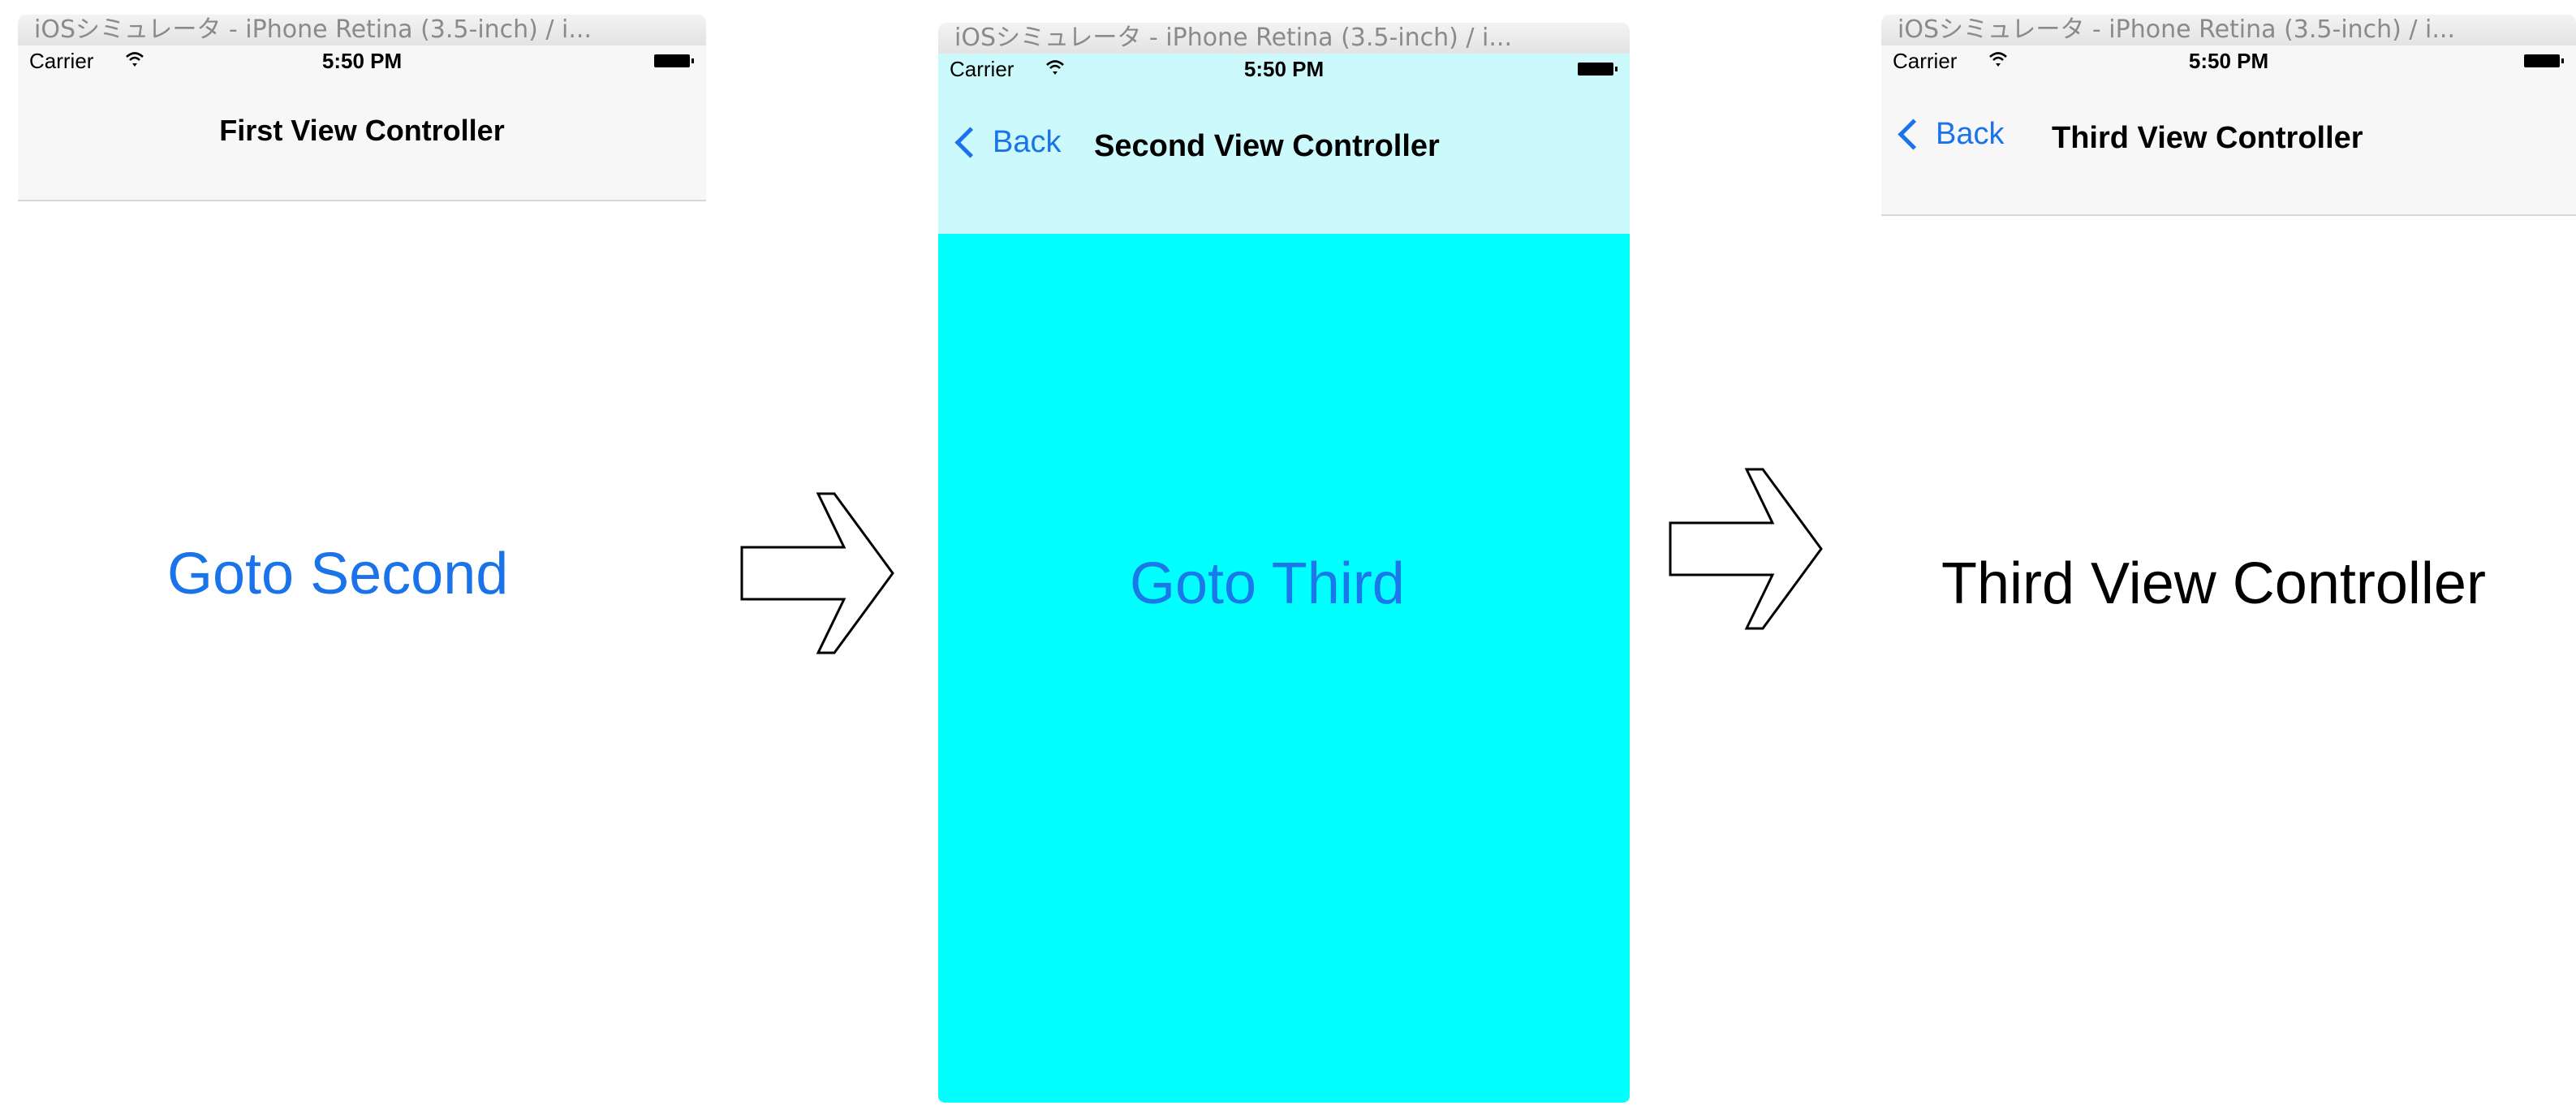 The image size is (2576, 1114). I want to click on nav-title: Second View Controller, so click(1267, 146).